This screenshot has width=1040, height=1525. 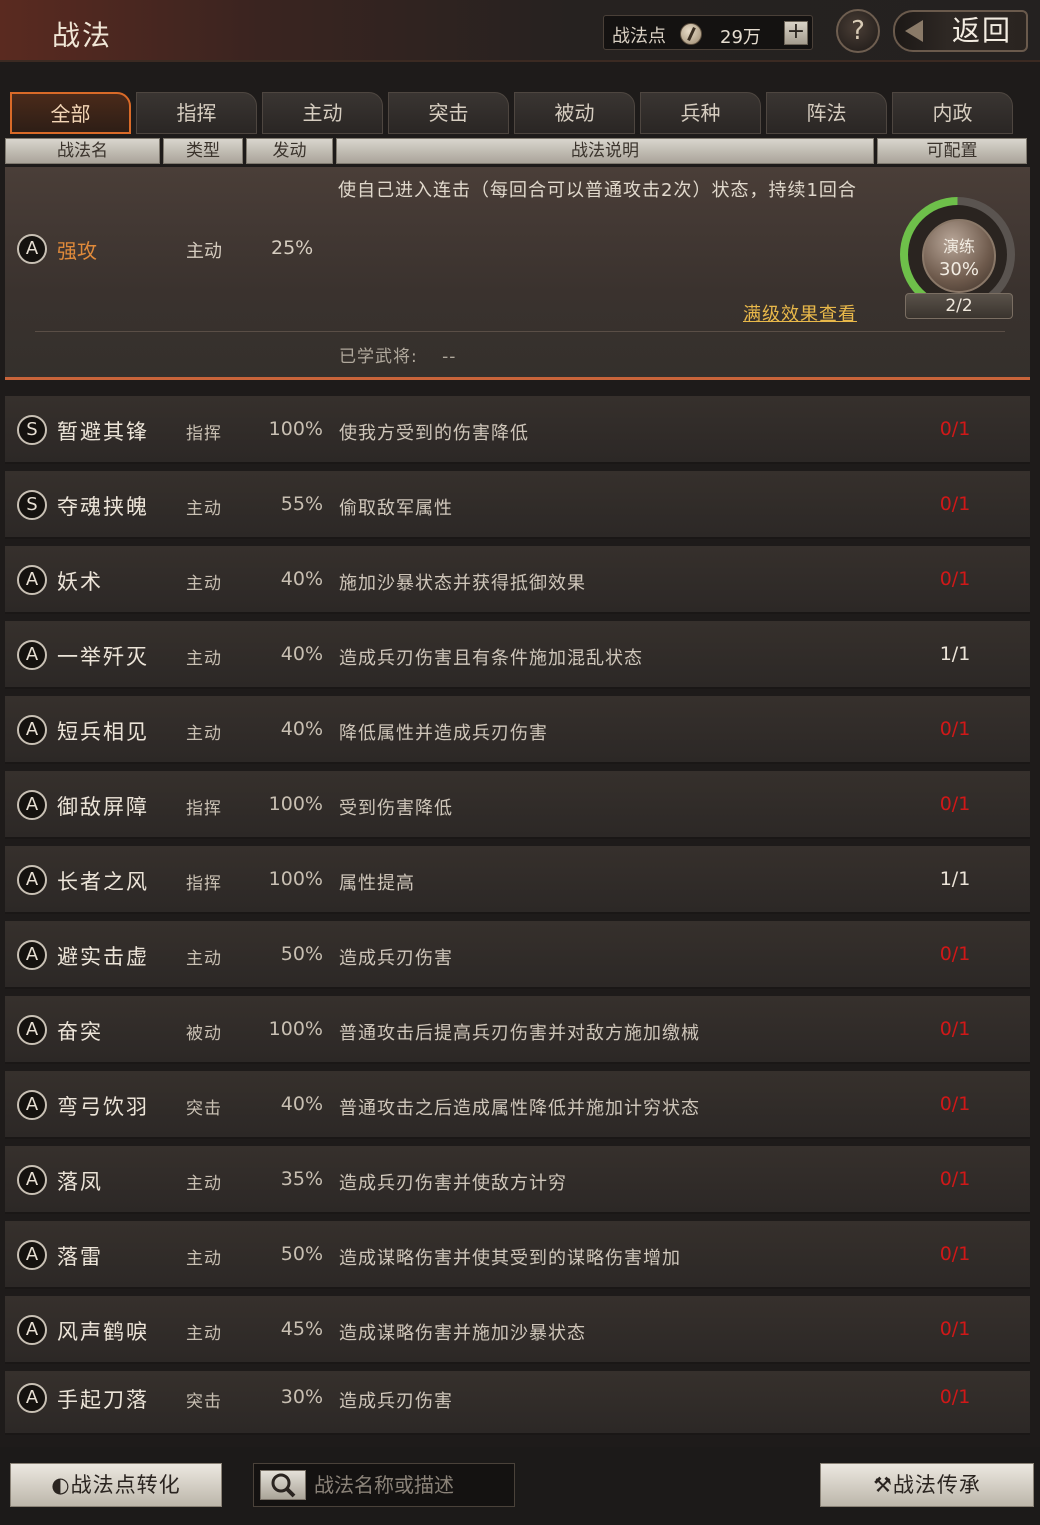 What do you see at coordinates (858, 31) in the screenshot?
I see `help-button: ?` at bounding box center [858, 31].